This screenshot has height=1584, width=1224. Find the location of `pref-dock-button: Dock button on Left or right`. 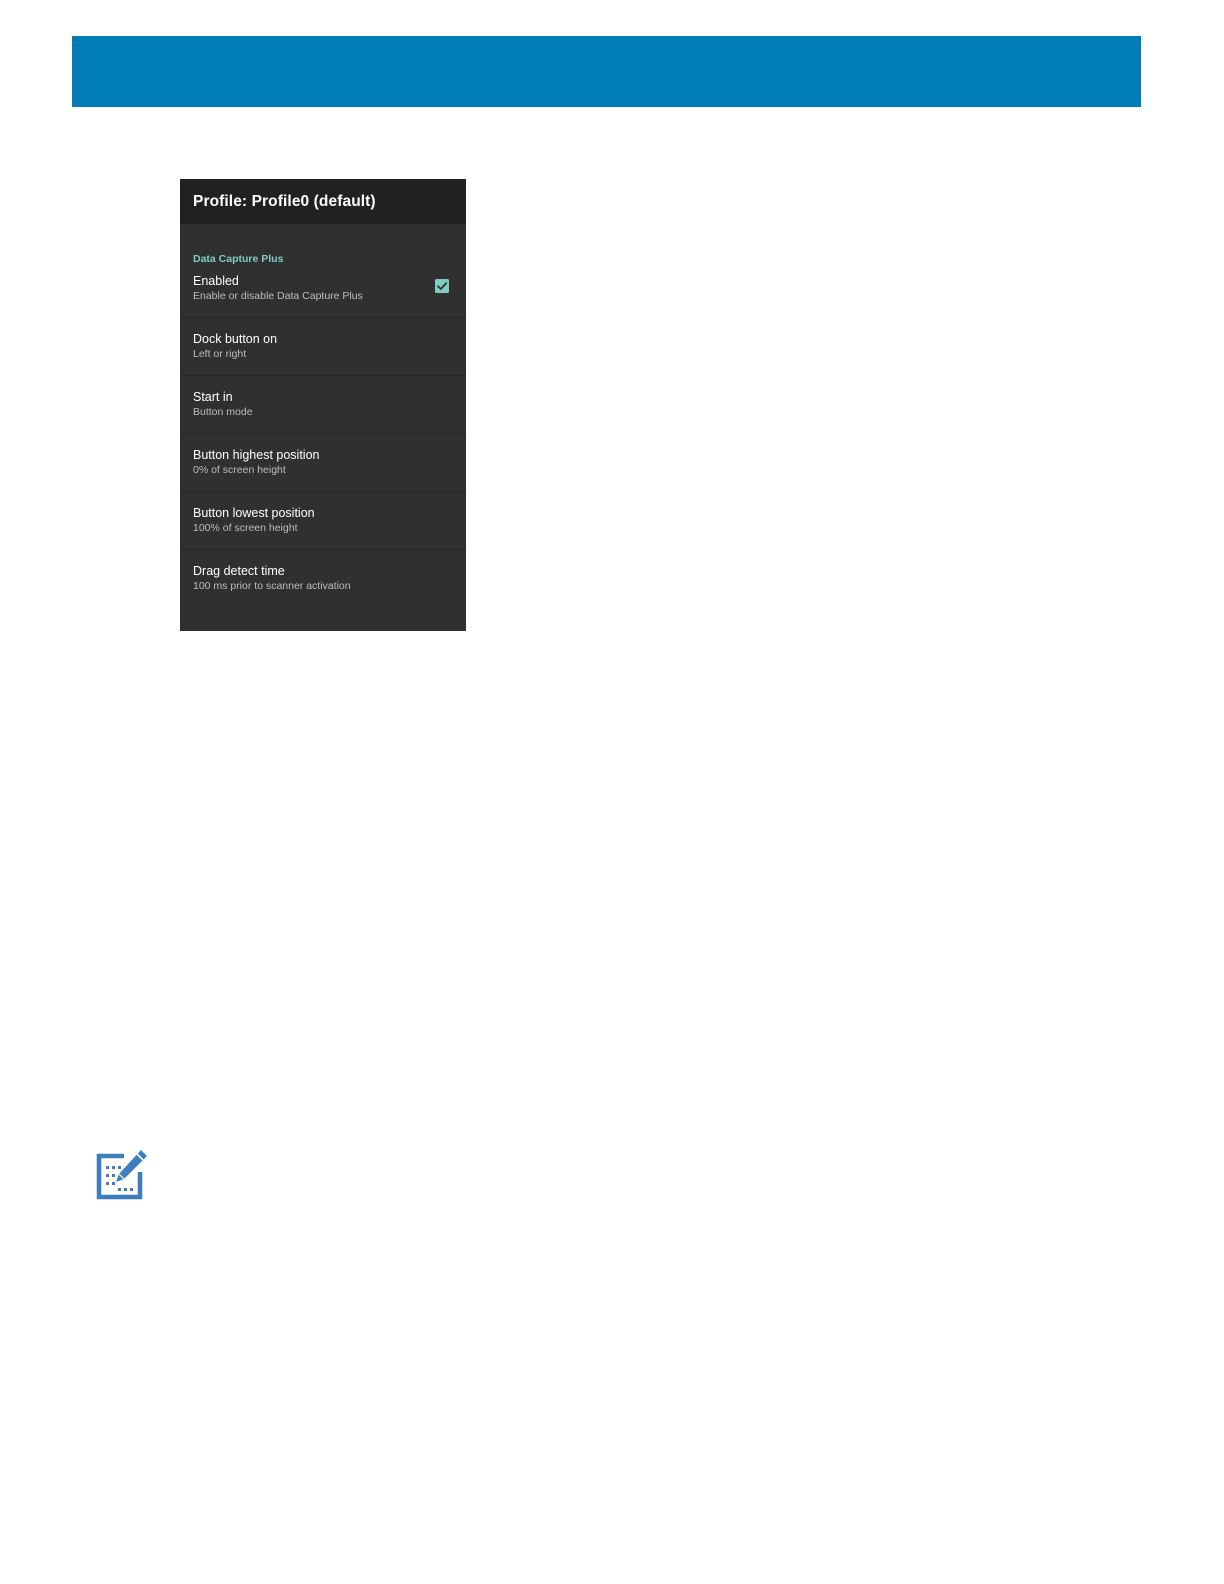

pref-dock-button: Dock button on Left or right is located at coordinates (323, 347).